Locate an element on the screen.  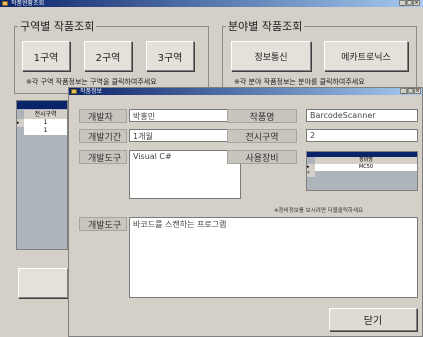
main-titlebar: 작품현황조회 _ □ × is located at coordinates (211, 3).